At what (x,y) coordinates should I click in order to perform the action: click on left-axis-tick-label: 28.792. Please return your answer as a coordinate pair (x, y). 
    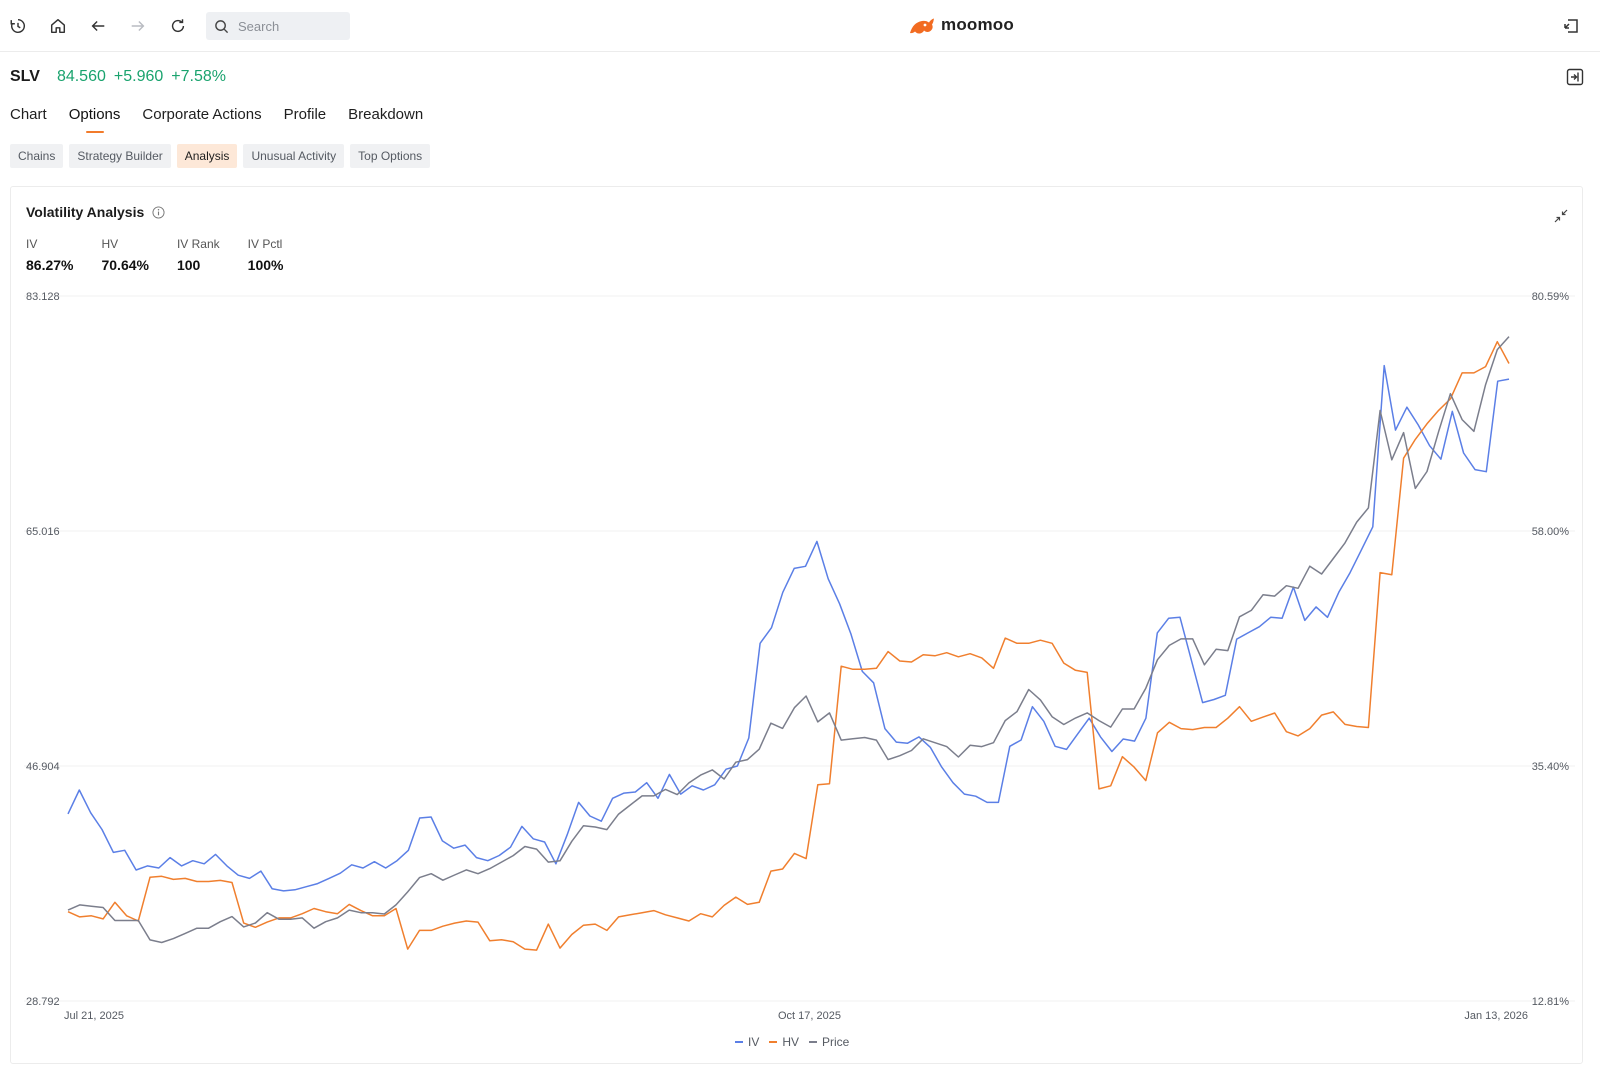
    Looking at the image, I should click on (43, 1002).